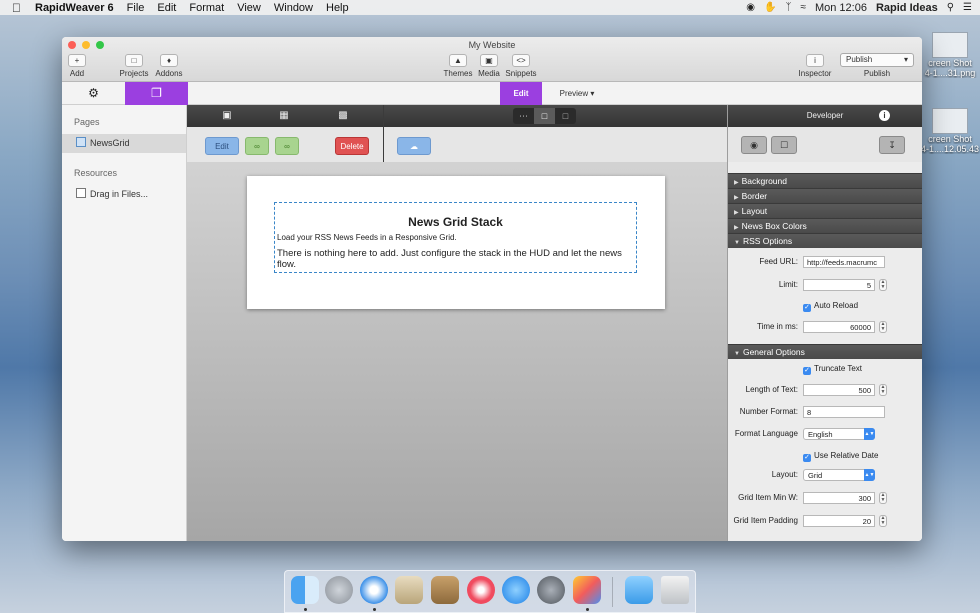  What do you see at coordinates (612, 592) in the screenshot?
I see `dock-separator` at bounding box center [612, 592].